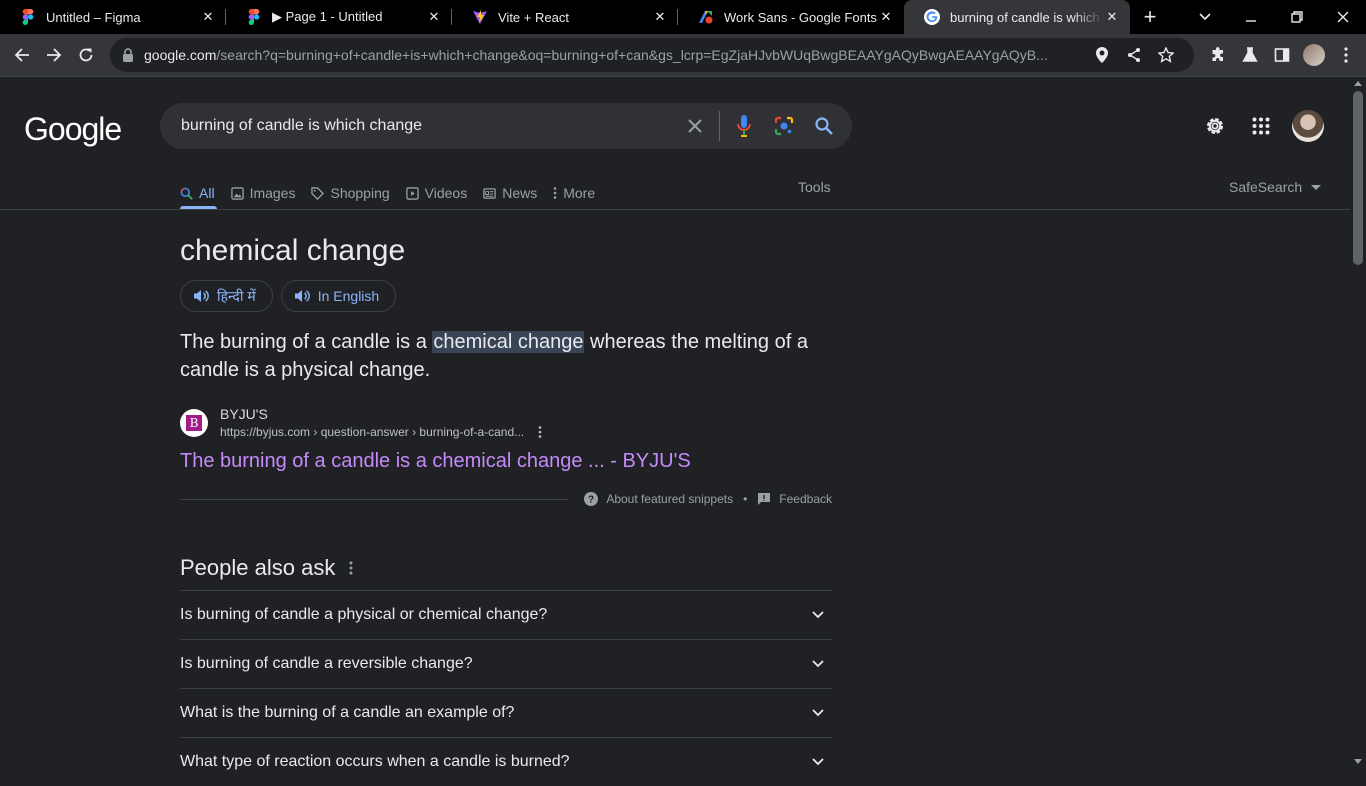 This screenshot has height=786, width=1366. I want to click on back-button, so click(22, 55).